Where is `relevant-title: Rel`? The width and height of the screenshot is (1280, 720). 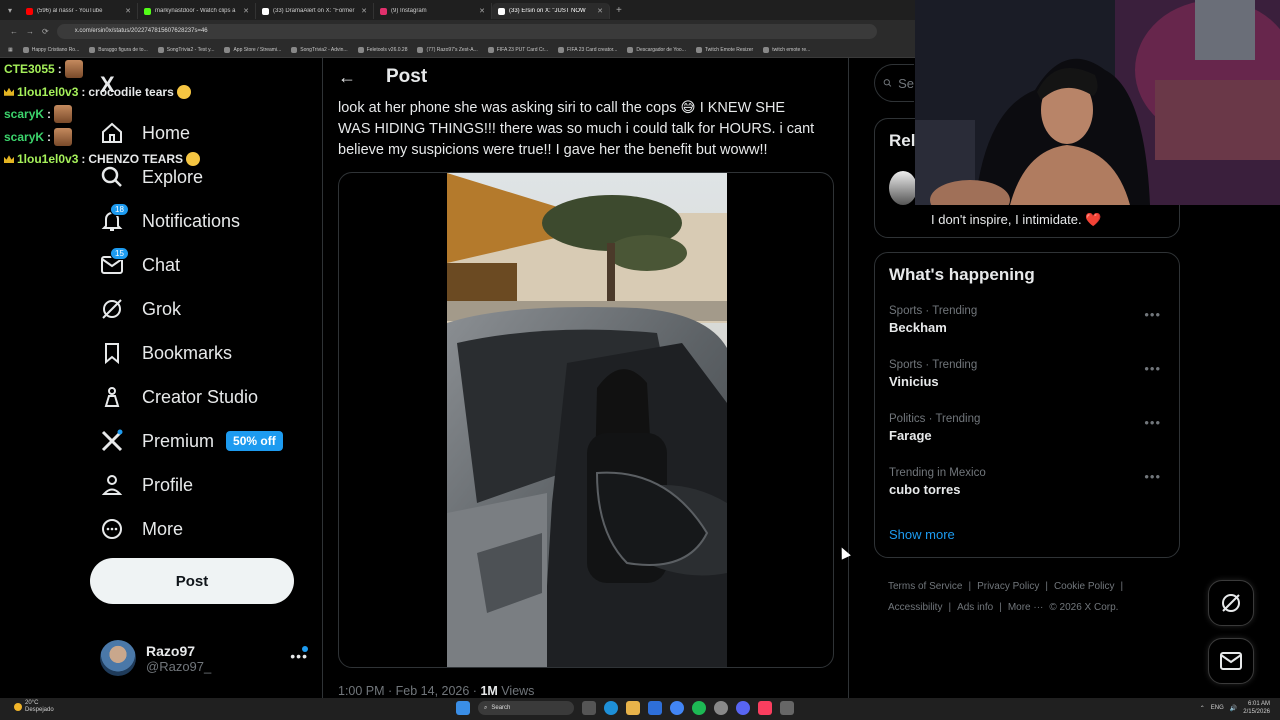 relevant-title: Rel is located at coordinates (902, 140).